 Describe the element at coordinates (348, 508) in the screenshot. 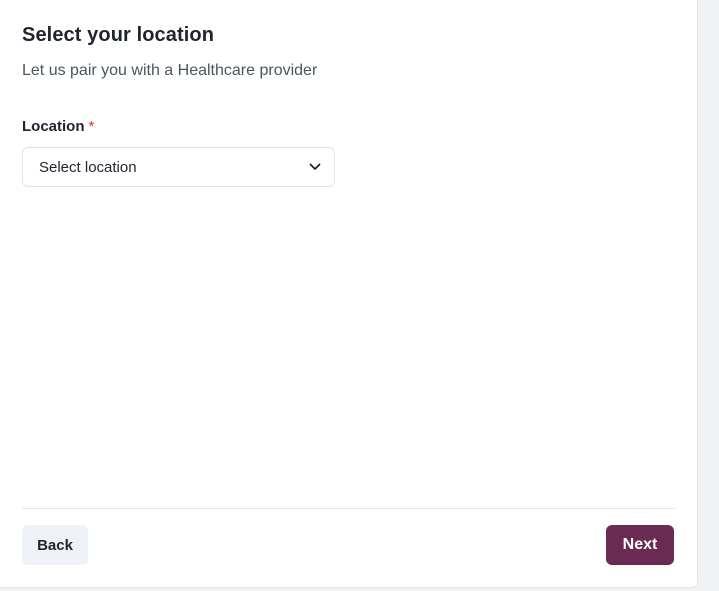

I see `footer-divider` at that location.